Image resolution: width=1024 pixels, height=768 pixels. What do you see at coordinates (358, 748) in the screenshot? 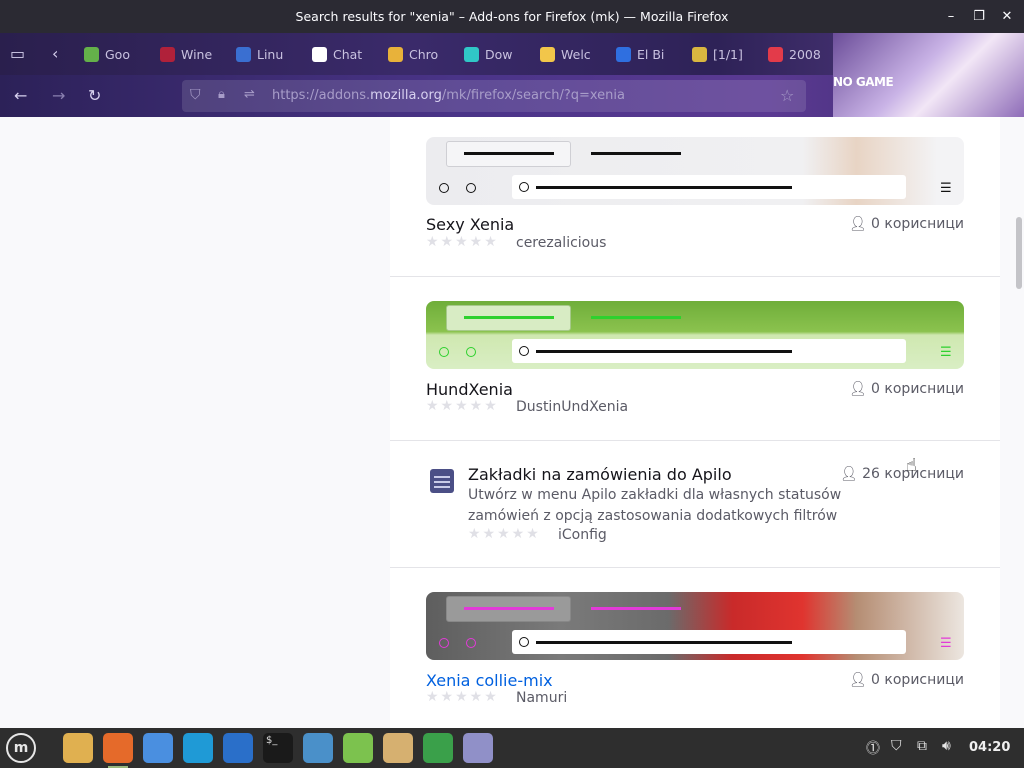
I see `calculator-icon` at bounding box center [358, 748].